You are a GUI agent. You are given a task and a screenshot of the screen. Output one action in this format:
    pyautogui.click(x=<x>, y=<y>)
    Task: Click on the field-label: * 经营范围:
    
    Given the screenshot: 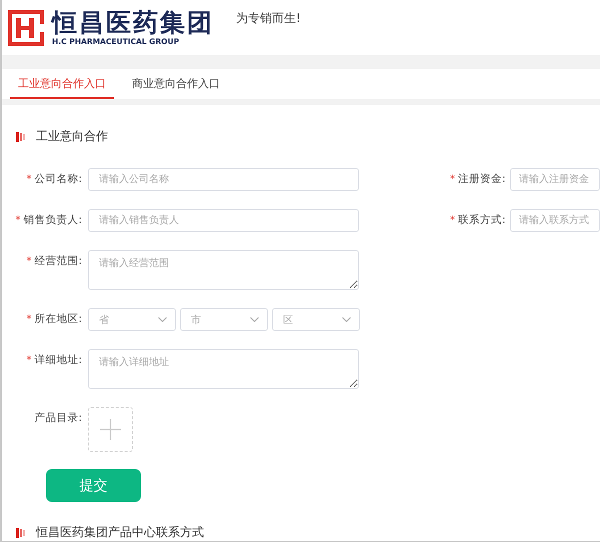 What is the action you would take?
    pyautogui.click(x=54, y=261)
    